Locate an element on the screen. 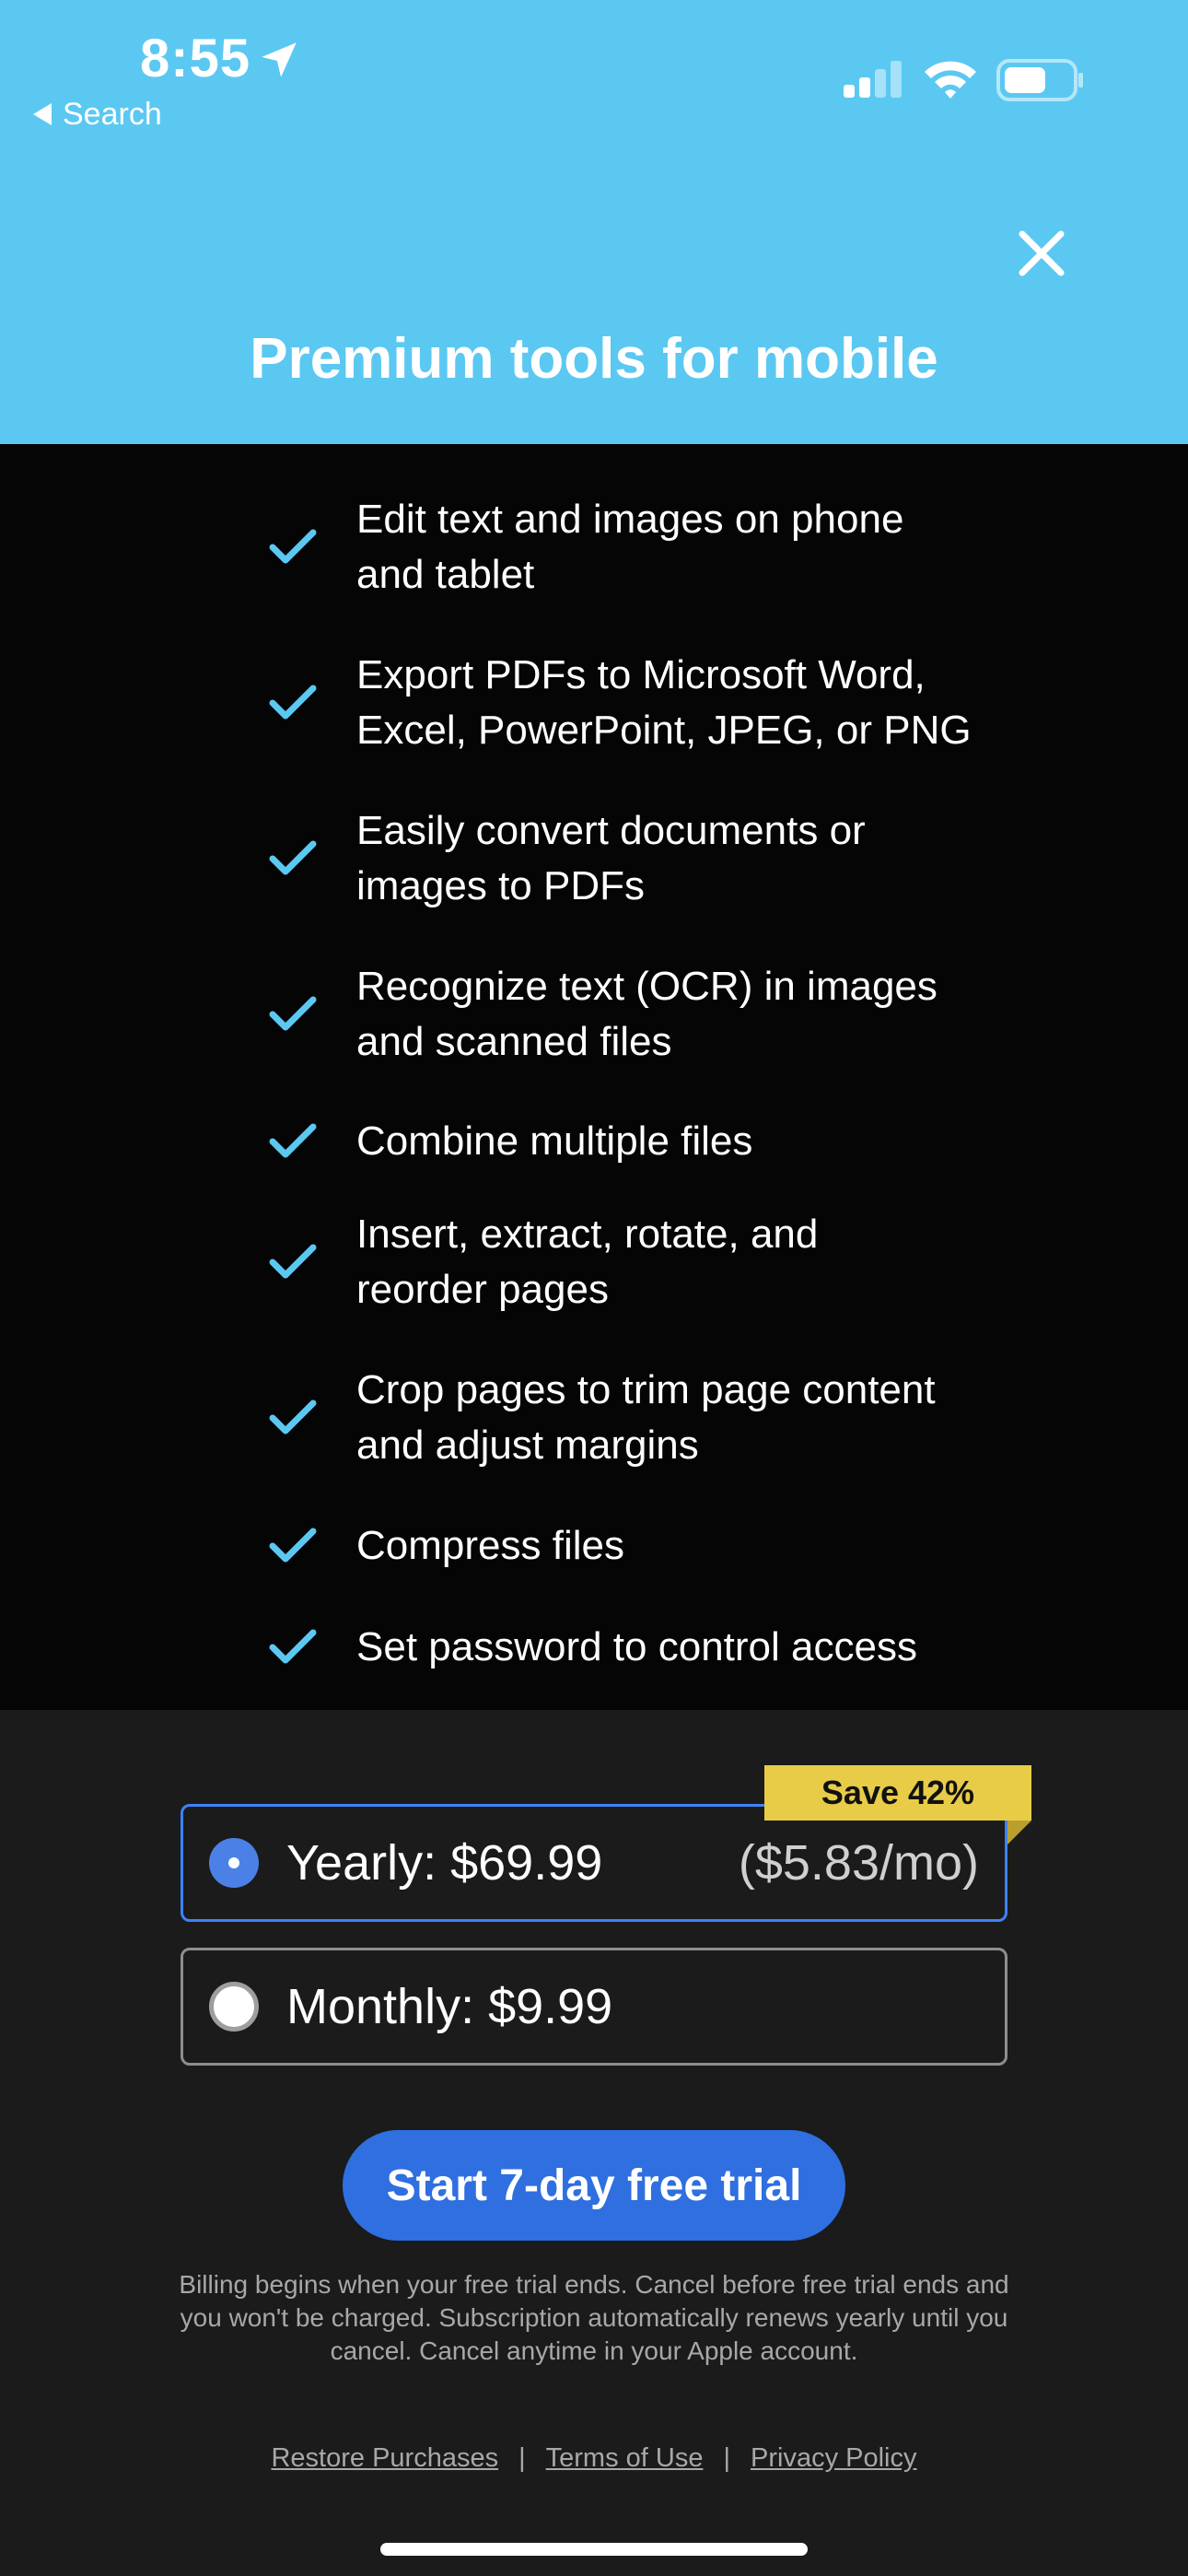 Image resolution: width=1188 pixels, height=2576 pixels. save-badge: Save 42% is located at coordinates (897, 1793).